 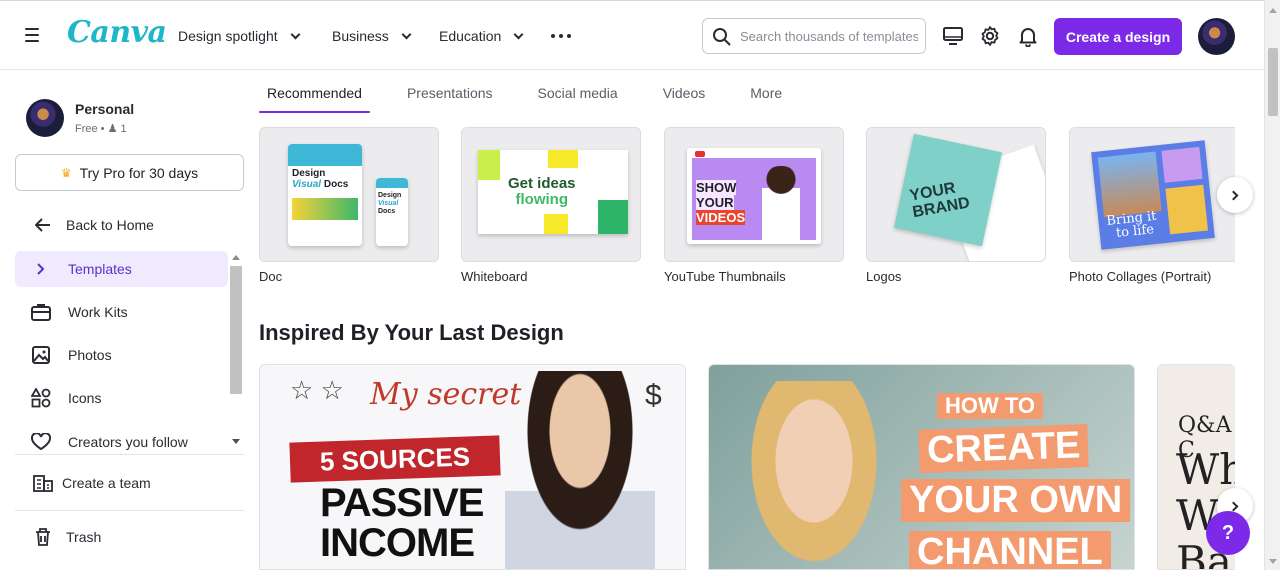 I want to click on member-count: 1, so click(x=123, y=129).